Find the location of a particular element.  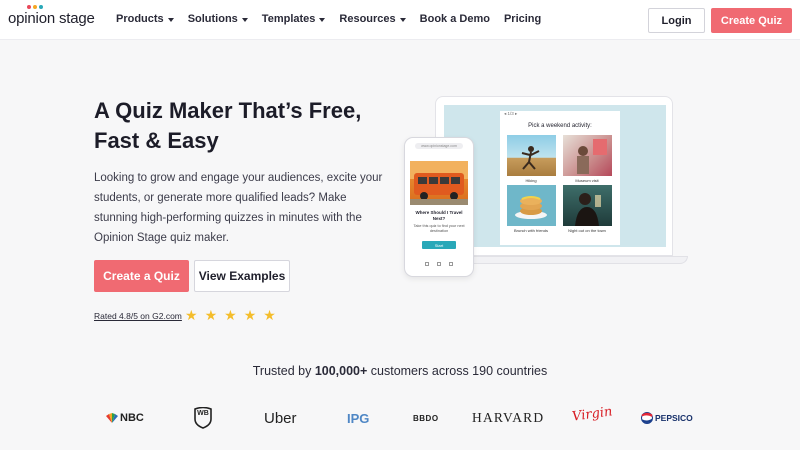

menu-book-demo-label: Book a Demo is located at coordinates (454, 19).